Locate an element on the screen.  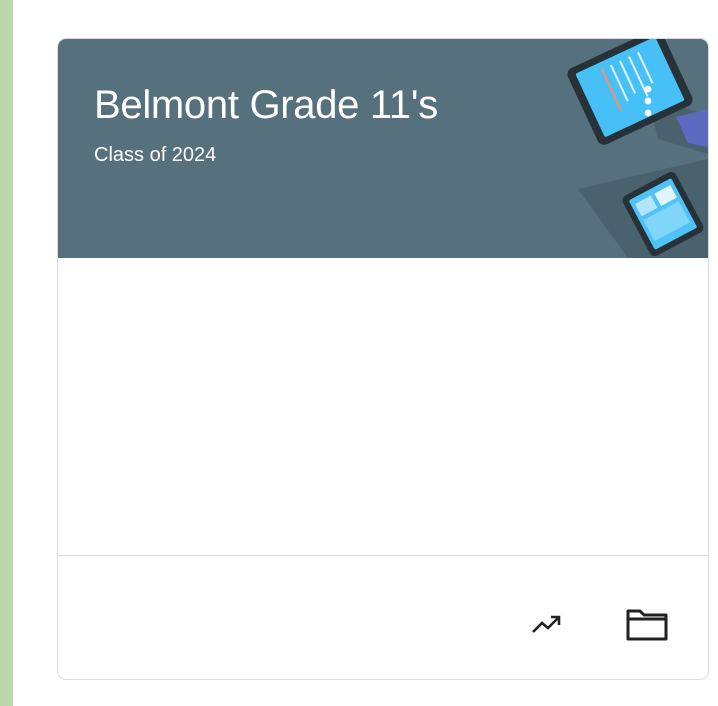
trending-up-icon is located at coordinates (546, 624).